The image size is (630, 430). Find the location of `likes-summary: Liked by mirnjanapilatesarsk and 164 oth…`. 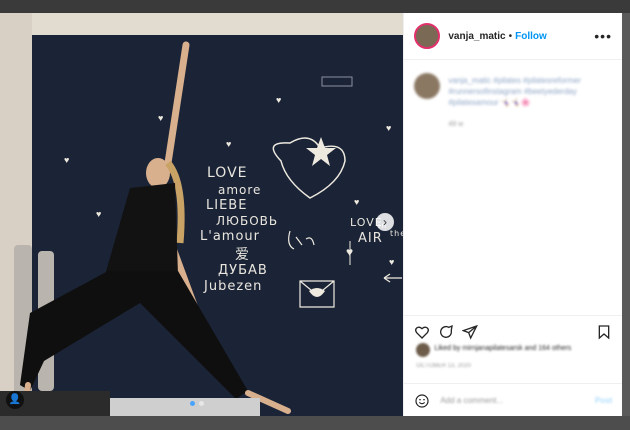

likes-summary: Liked by mirnjanapilatesarsk and 164 oth… is located at coordinates (516, 350).